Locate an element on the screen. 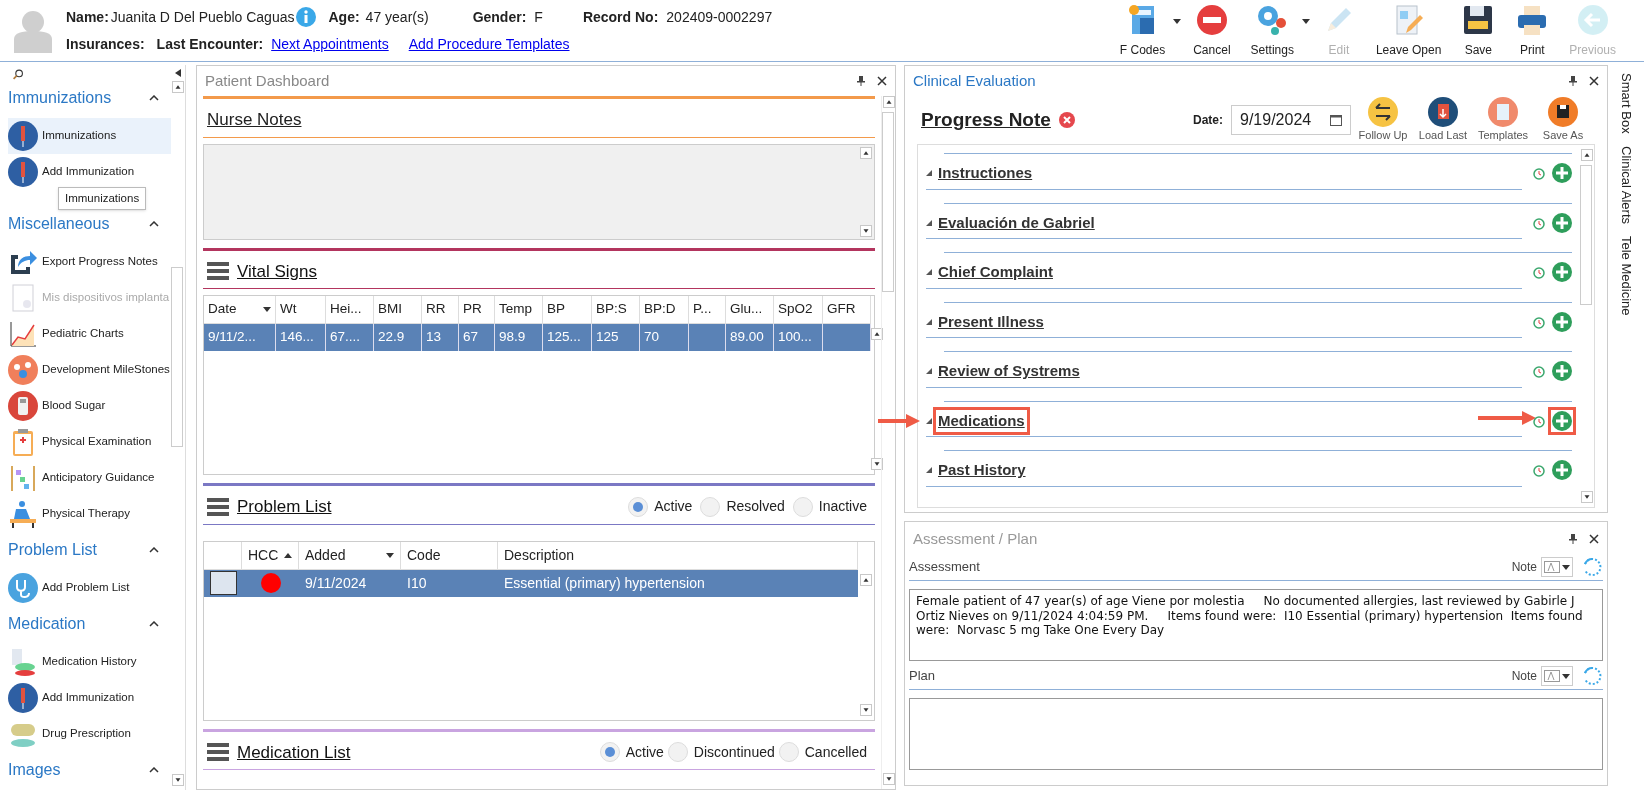  column-header: GFR is located at coordinates (847, 309).